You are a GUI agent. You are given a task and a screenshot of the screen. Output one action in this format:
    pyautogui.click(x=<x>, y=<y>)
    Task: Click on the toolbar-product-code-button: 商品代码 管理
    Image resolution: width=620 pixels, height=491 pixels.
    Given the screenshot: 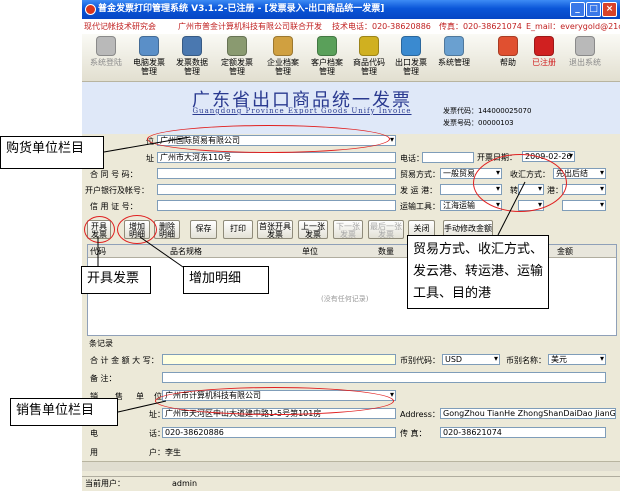 What is the action you would take?
    pyautogui.click(x=369, y=58)
    